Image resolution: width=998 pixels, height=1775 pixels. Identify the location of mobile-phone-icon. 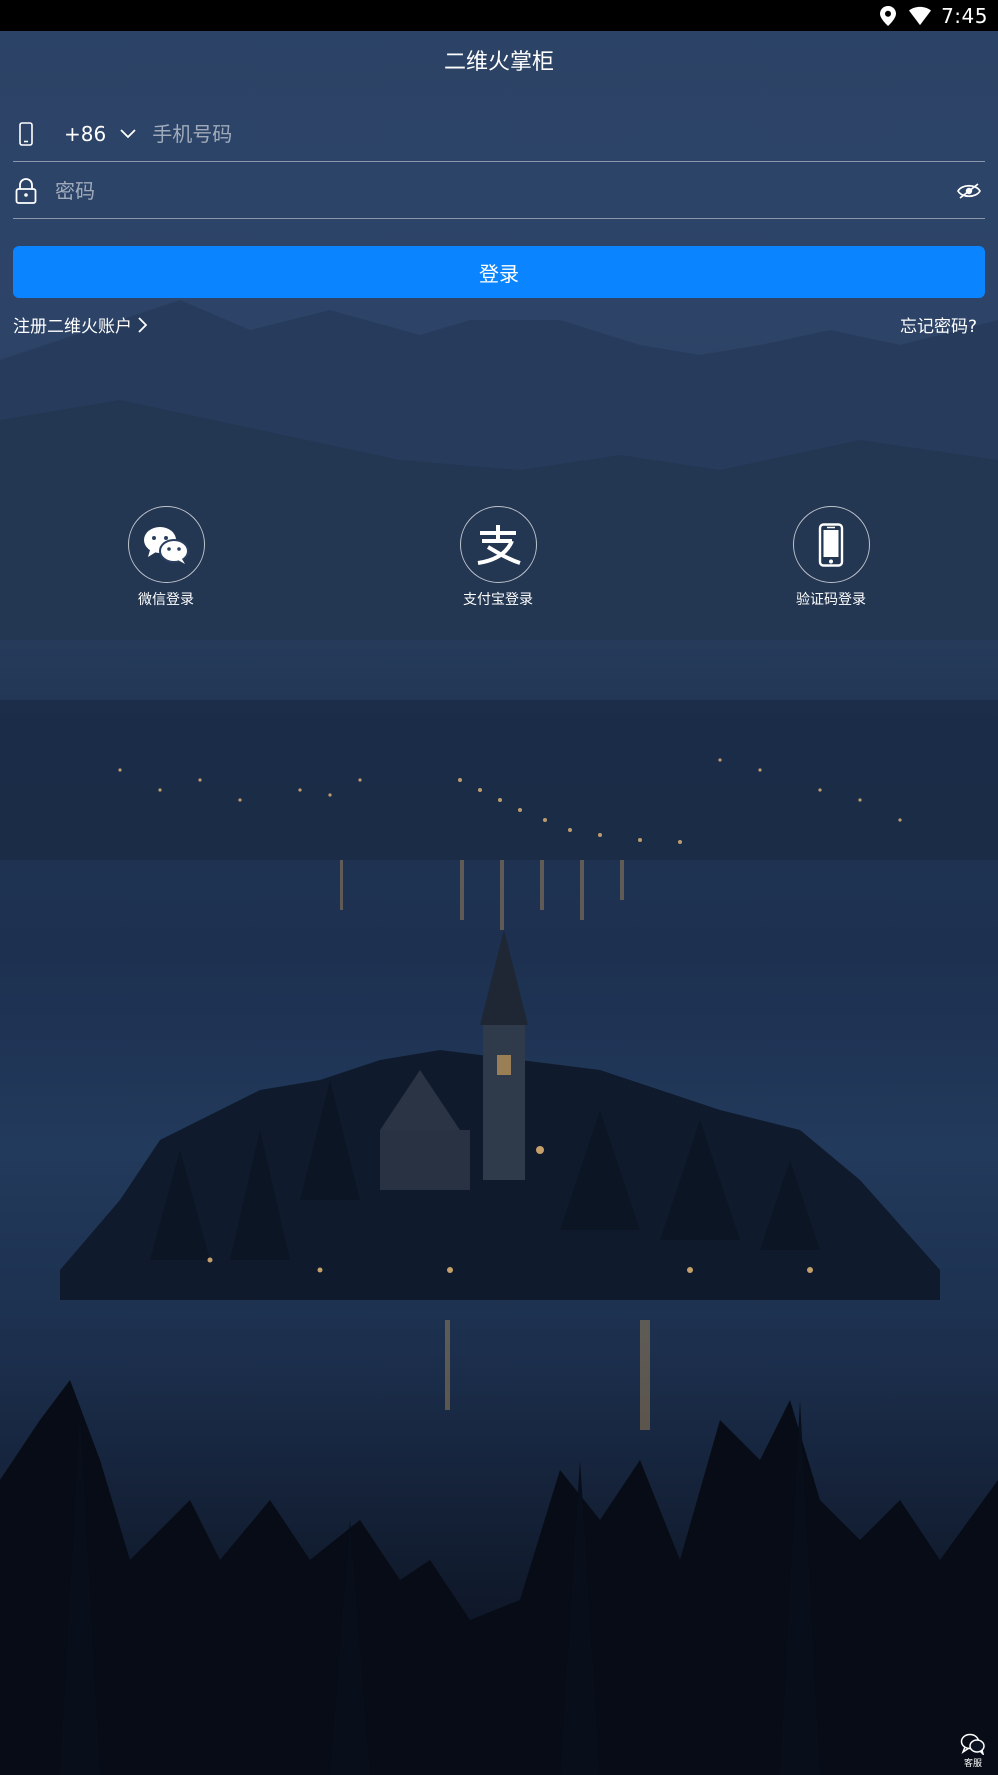
(26, 134).